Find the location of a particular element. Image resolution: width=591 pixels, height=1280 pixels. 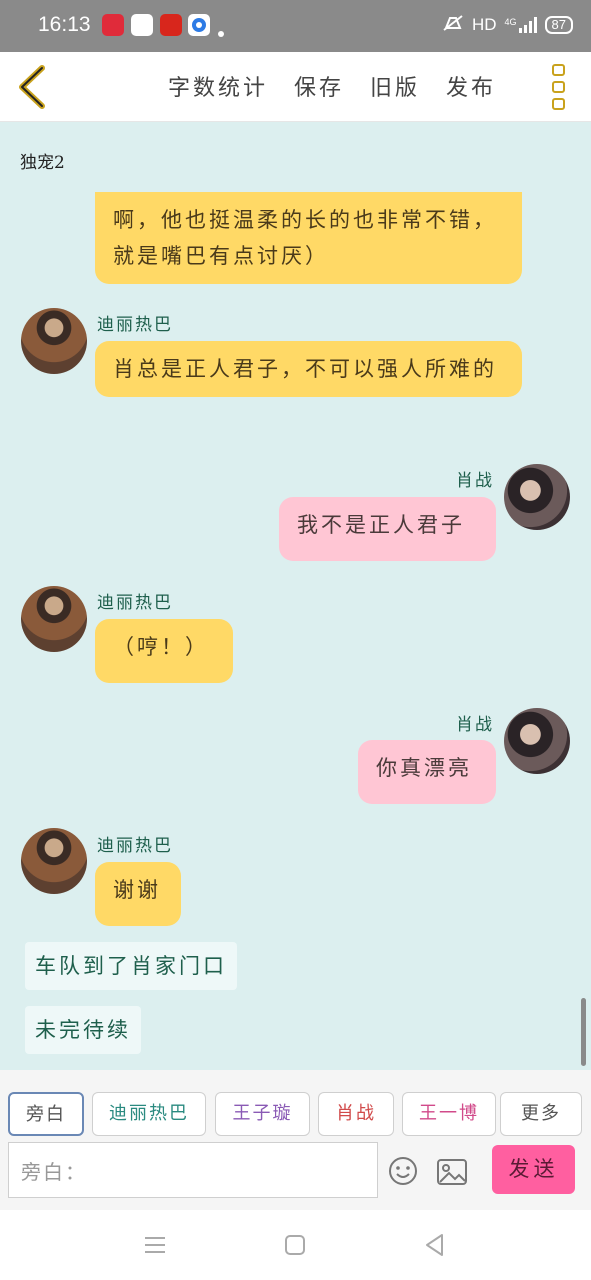

status-time: 16:13 is located at coordinates (64, 24).